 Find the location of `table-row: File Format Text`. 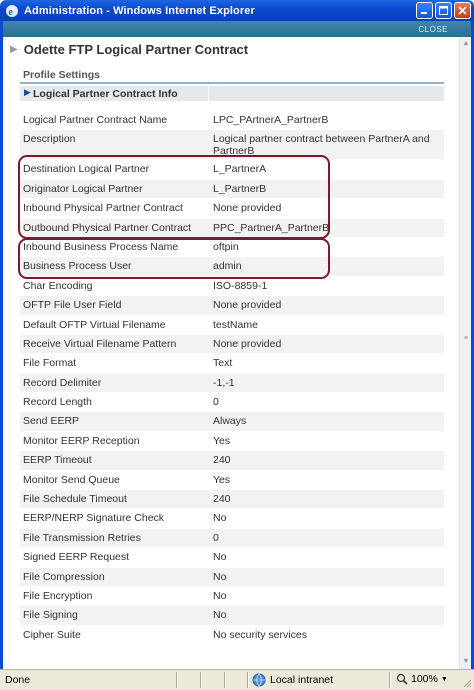

table-row: File Format Text is located at coordinates (232, 364).